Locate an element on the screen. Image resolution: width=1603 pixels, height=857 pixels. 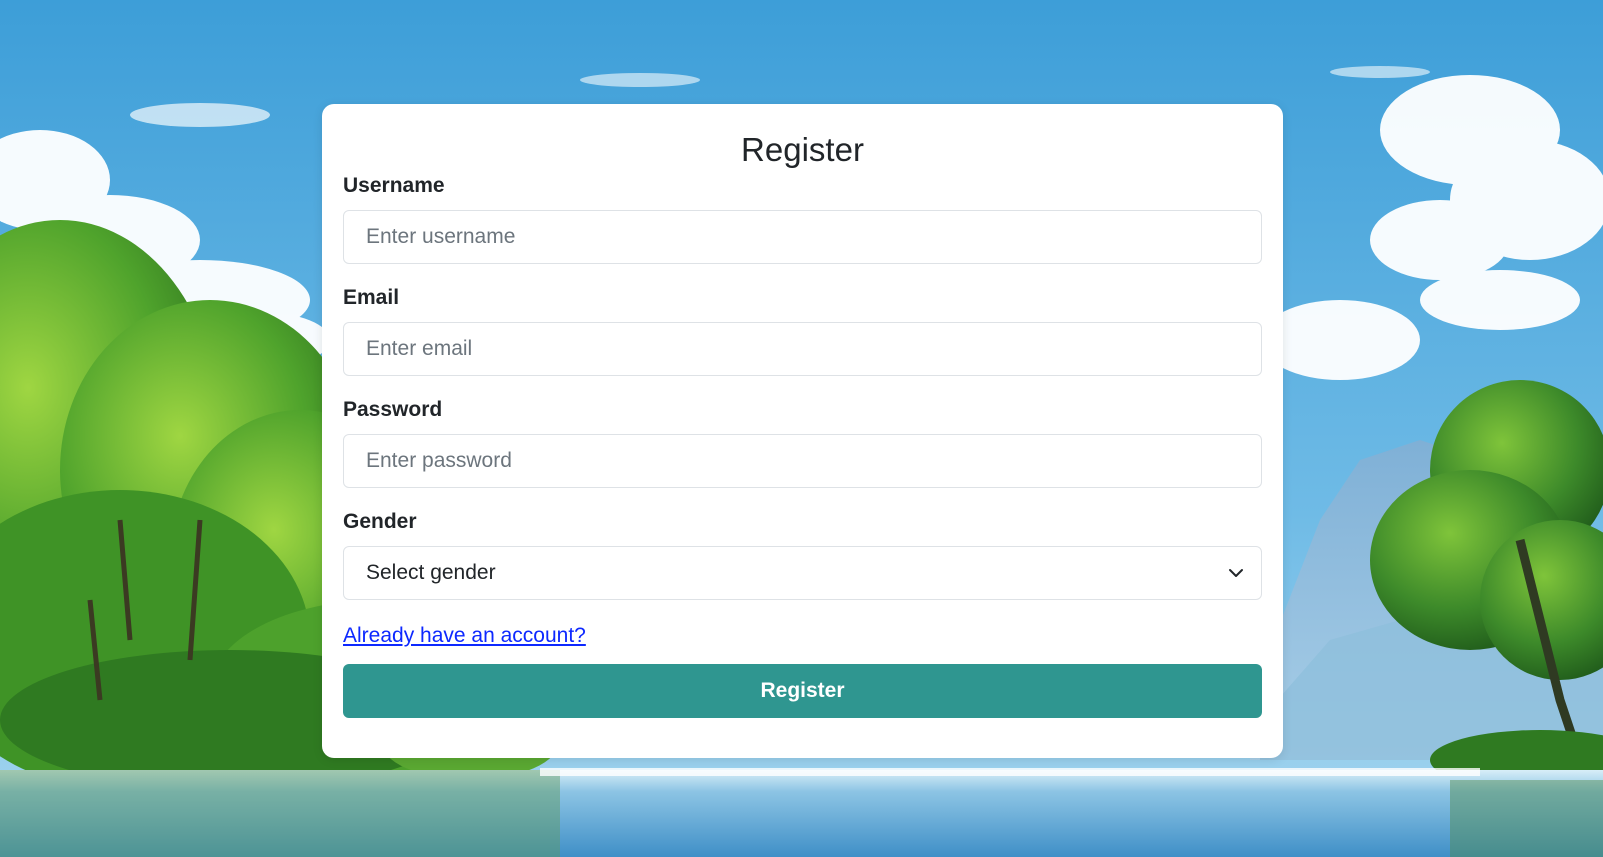
gender-label: Gender is located at coordinates (380, 521).